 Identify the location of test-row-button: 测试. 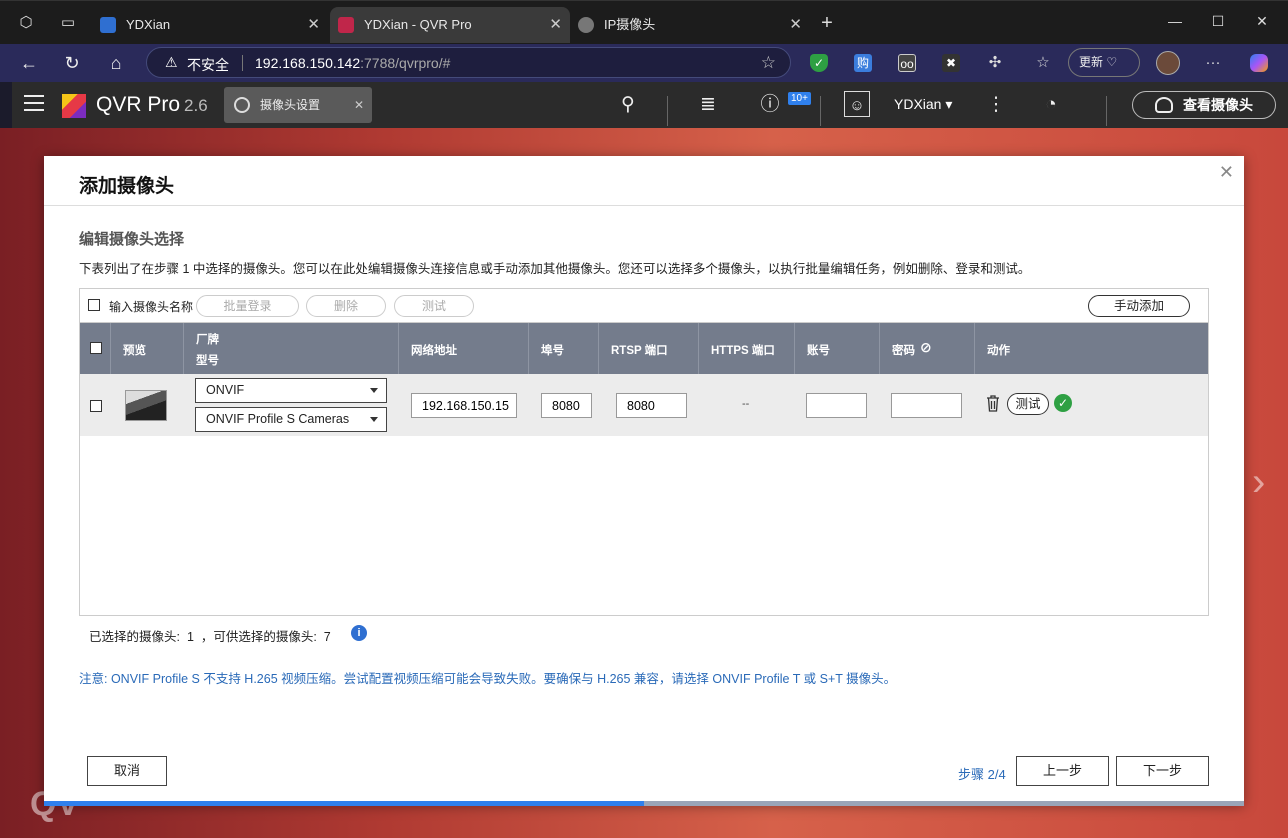
(1028, 404).